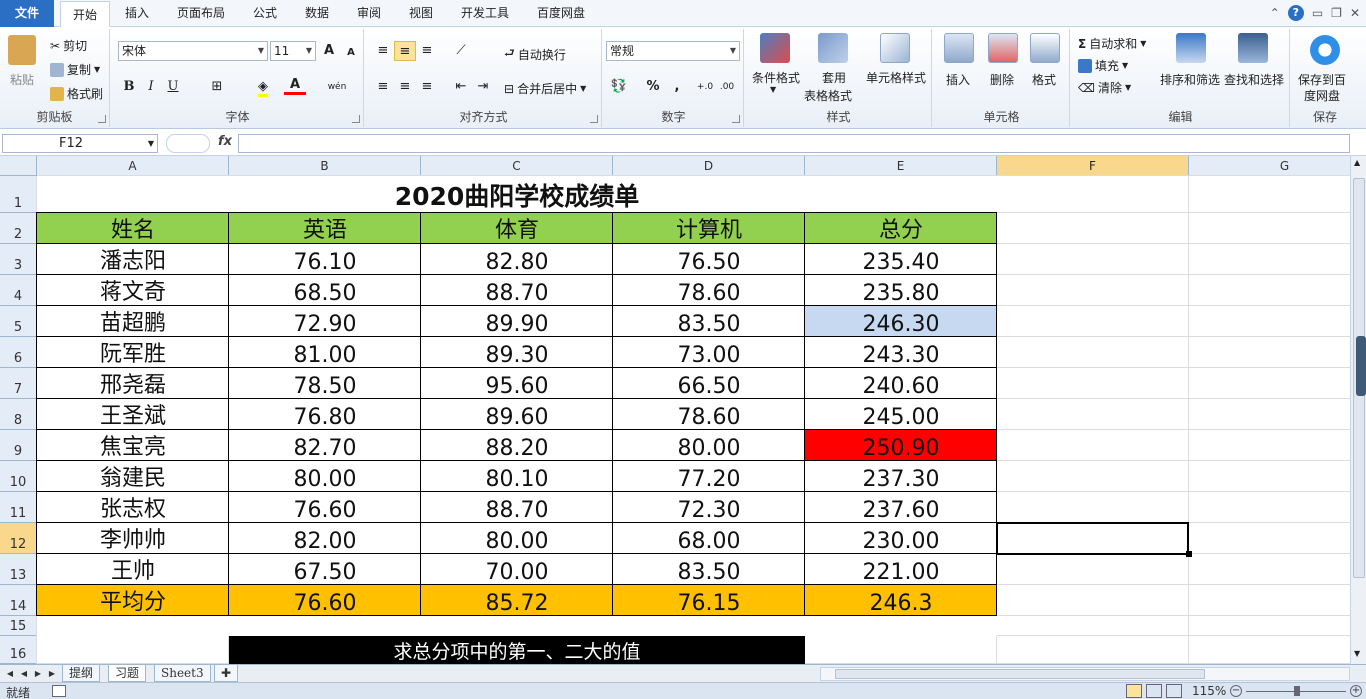 Image resolution: width=1366 pixels, height=699 pixels. Describe the element at coordinates (709, 538) in the screenshot. I see `score-cell: 68.00` at that location.